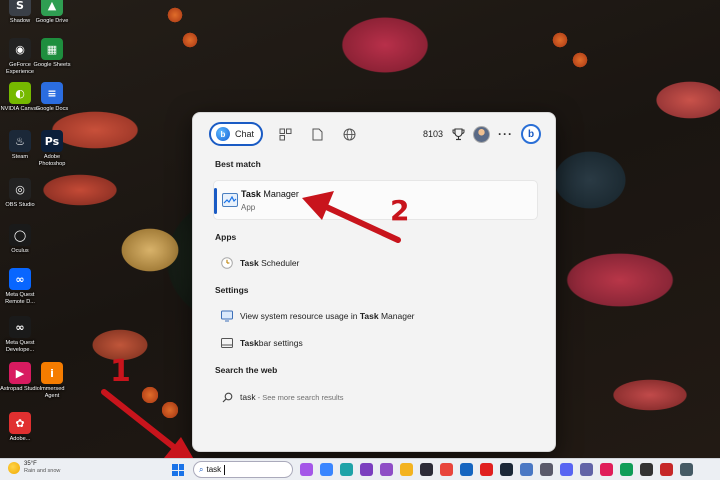 This screenshot has width=720, height=480. Describe the element at coordinates (20, 93) in the screenshot. I see `app-icon: ◐` at that location.